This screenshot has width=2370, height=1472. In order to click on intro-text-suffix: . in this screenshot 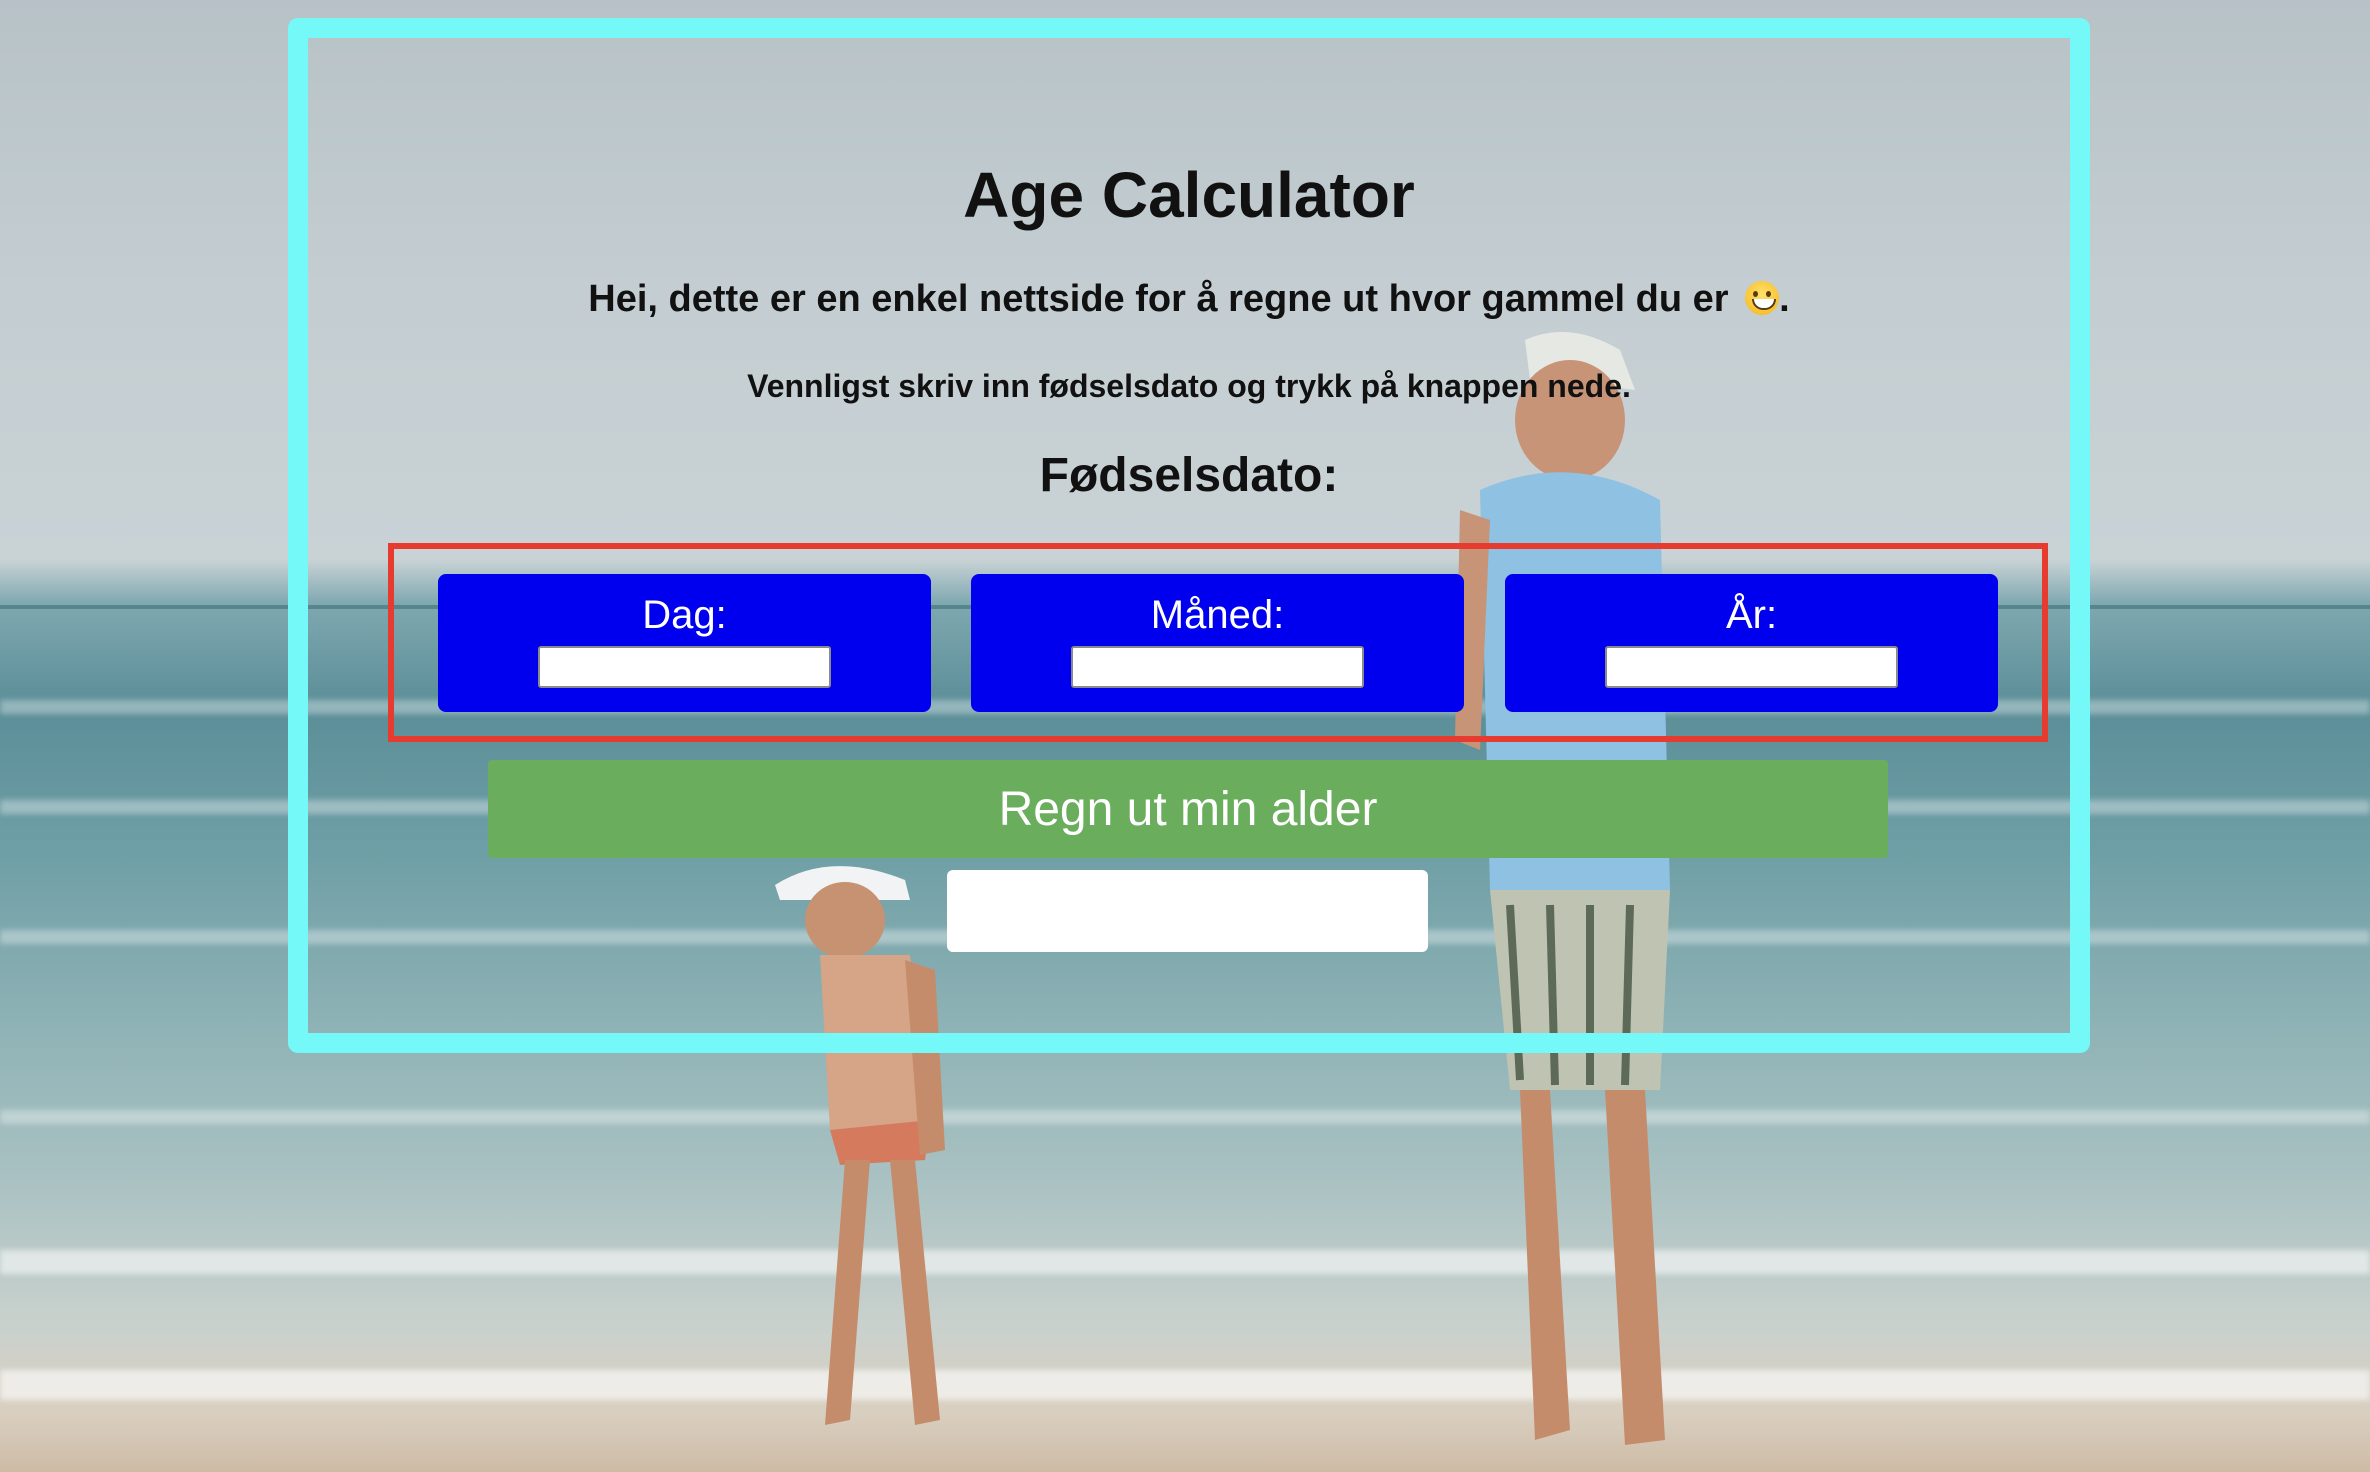, I will do `click(1784, 299)`.